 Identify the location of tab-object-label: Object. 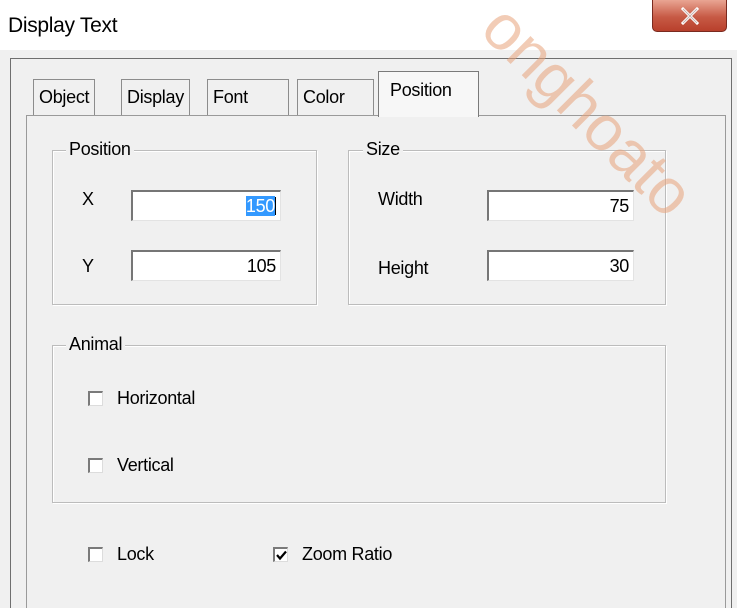
(64, 97).